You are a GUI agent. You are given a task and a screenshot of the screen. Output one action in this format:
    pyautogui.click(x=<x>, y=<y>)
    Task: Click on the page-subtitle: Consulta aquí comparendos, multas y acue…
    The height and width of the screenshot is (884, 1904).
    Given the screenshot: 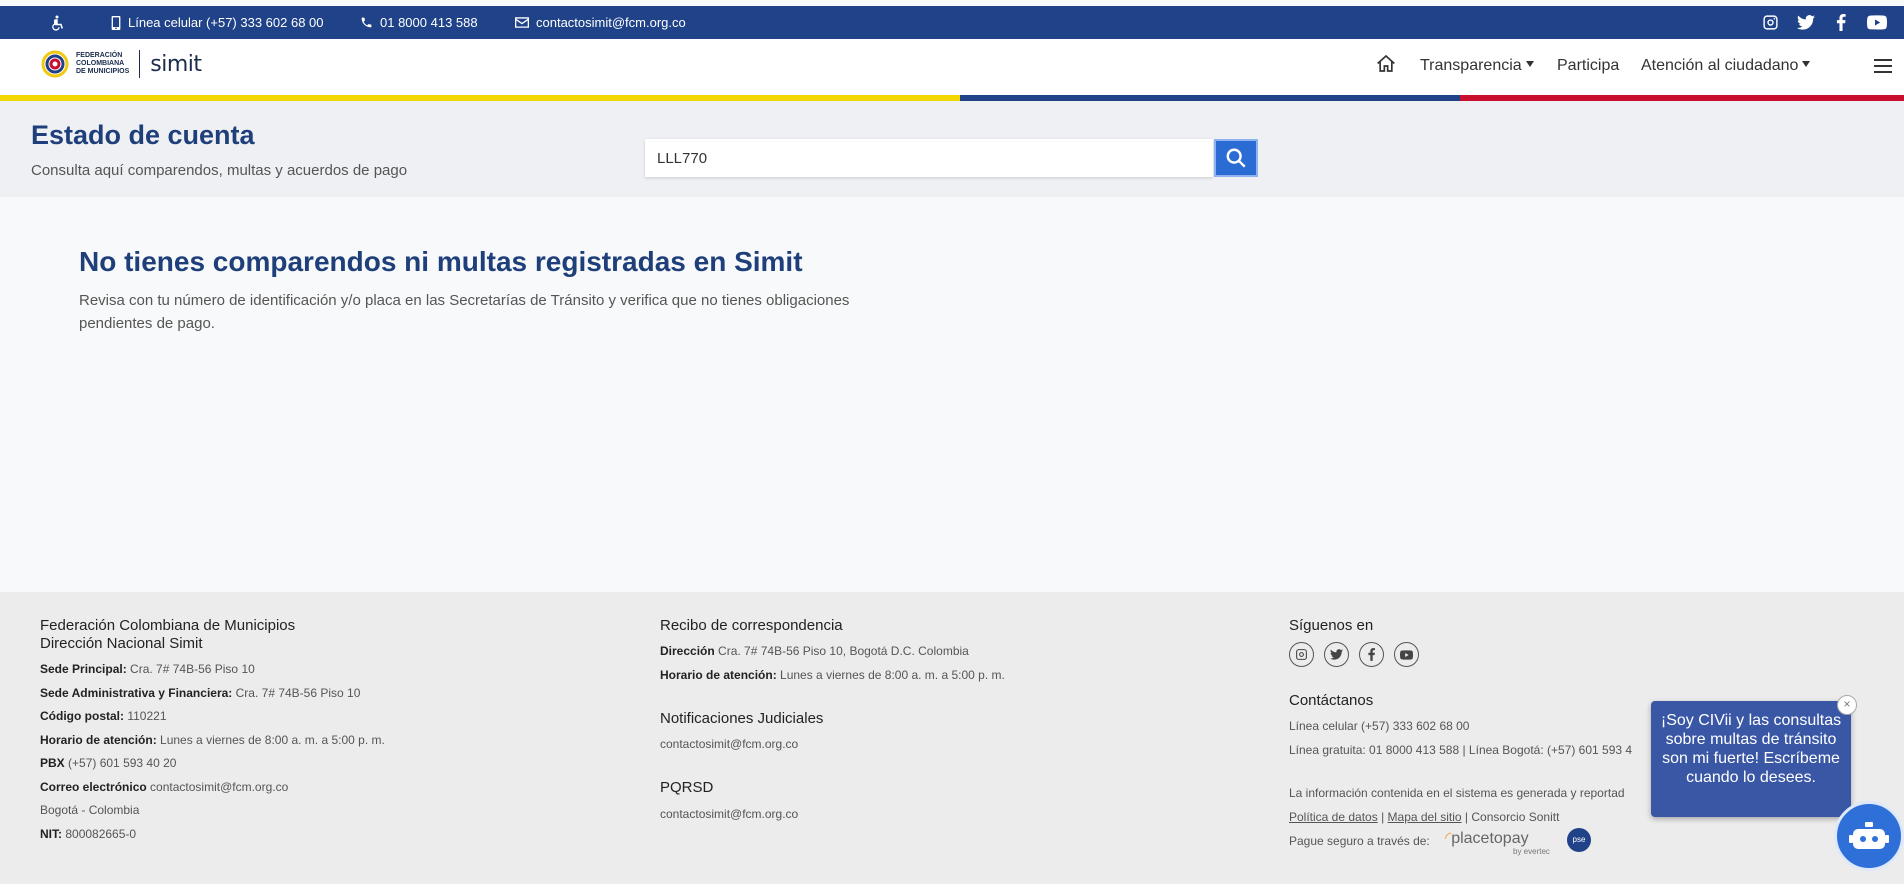 What is the action you would take?
    pyautogui.click(x=219, y=170)
    